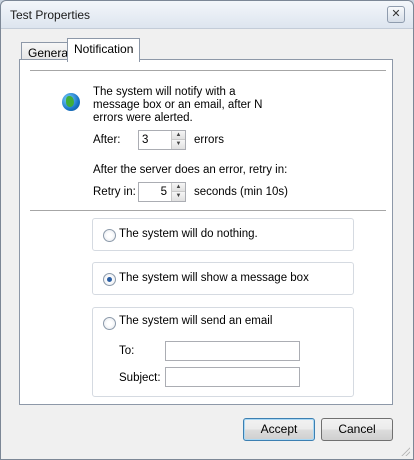  Describe the element at coordinates (405, 451) in the screenshot. I see `resize-grip` at that location.